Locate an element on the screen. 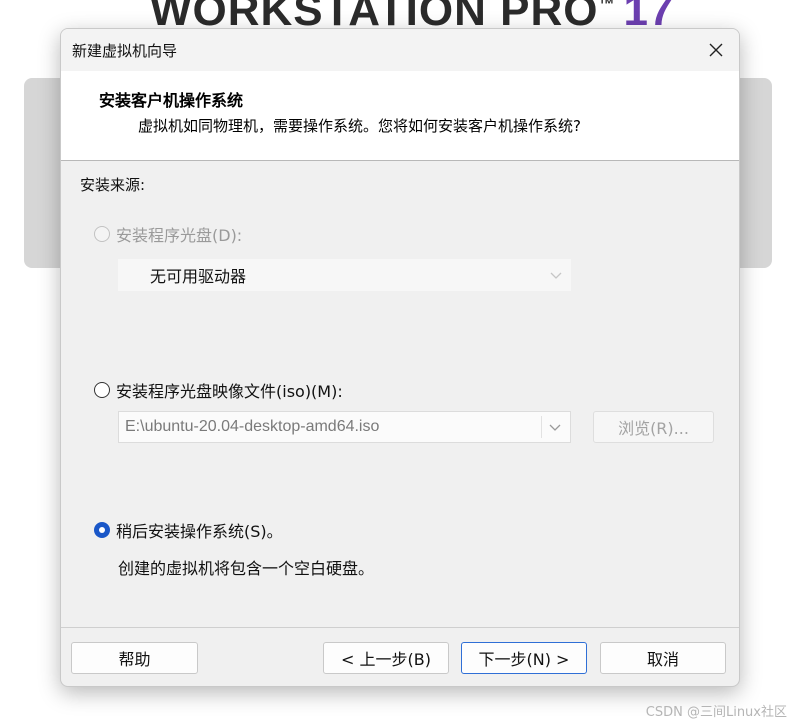  footer-divider is located at coordinates (400, 627).